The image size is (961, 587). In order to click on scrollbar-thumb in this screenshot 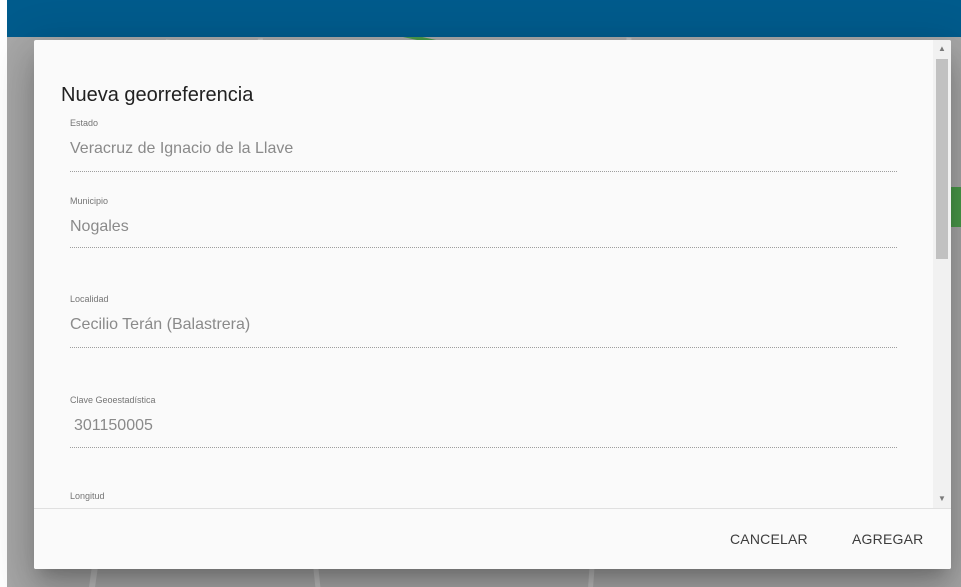, I will do `click(942, 159)`.